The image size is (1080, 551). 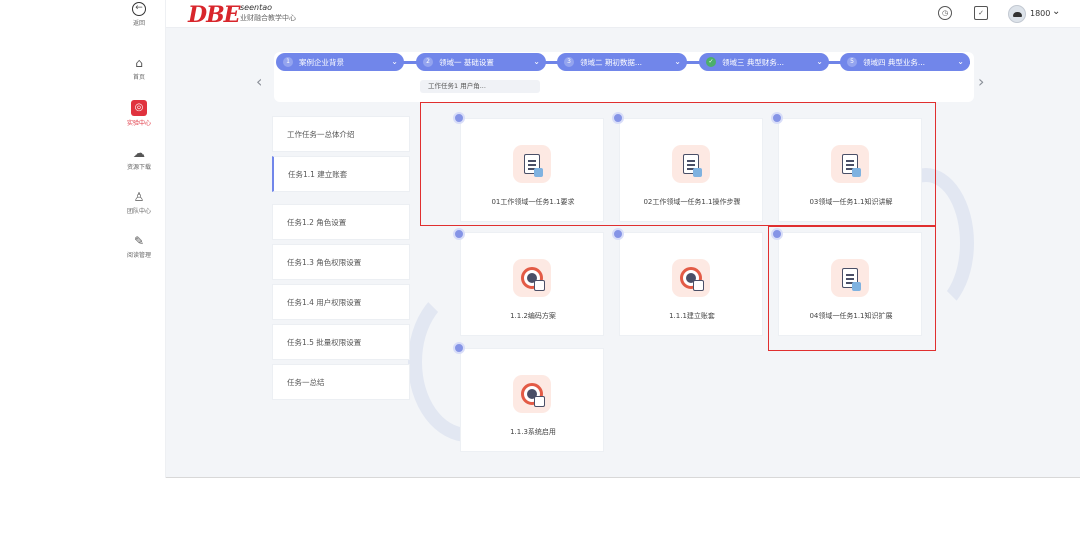 I want to click on step-5: 5 领域四 典型业务... ⌄, so click(x=905, y=62).